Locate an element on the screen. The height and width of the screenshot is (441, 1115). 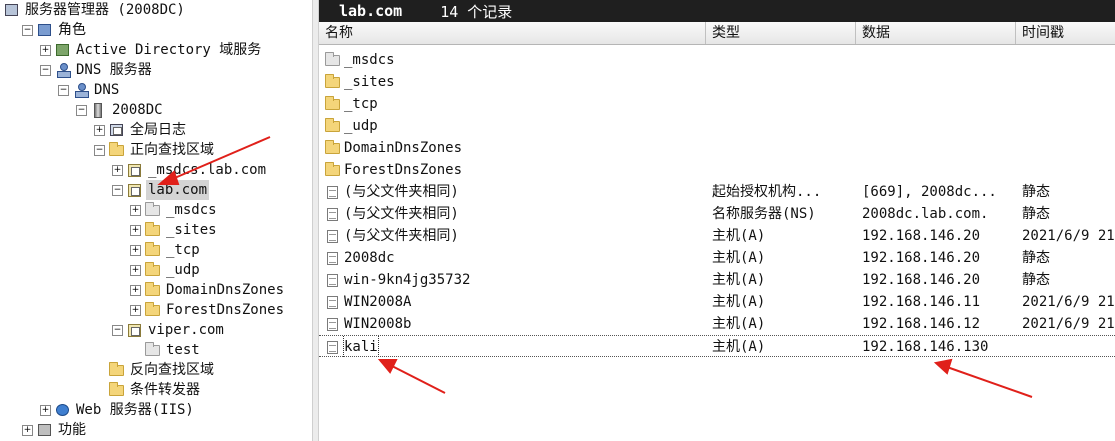
tree-node: + 功能 is located at coordinates (55, 430).